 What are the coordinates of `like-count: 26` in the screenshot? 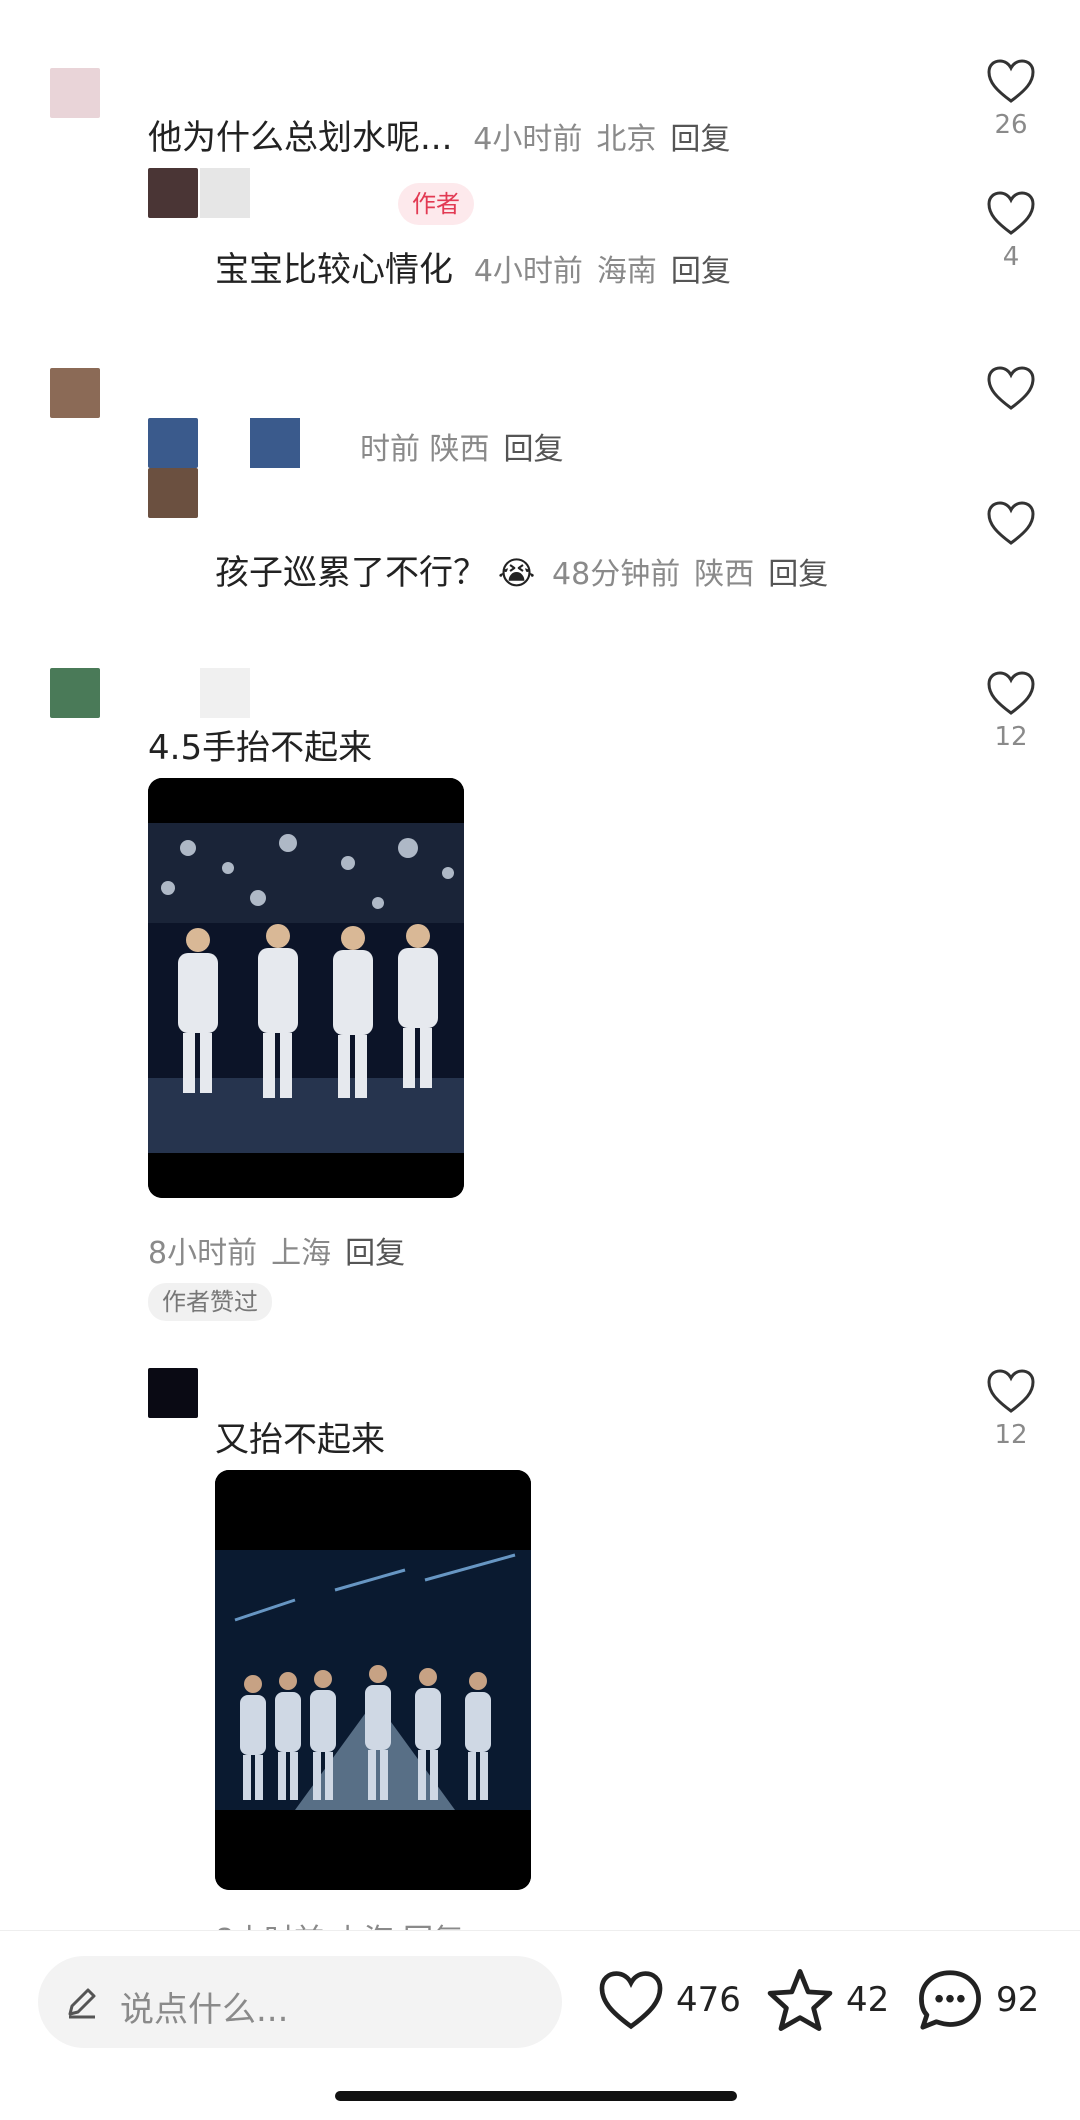 It's located at (1011, 125).